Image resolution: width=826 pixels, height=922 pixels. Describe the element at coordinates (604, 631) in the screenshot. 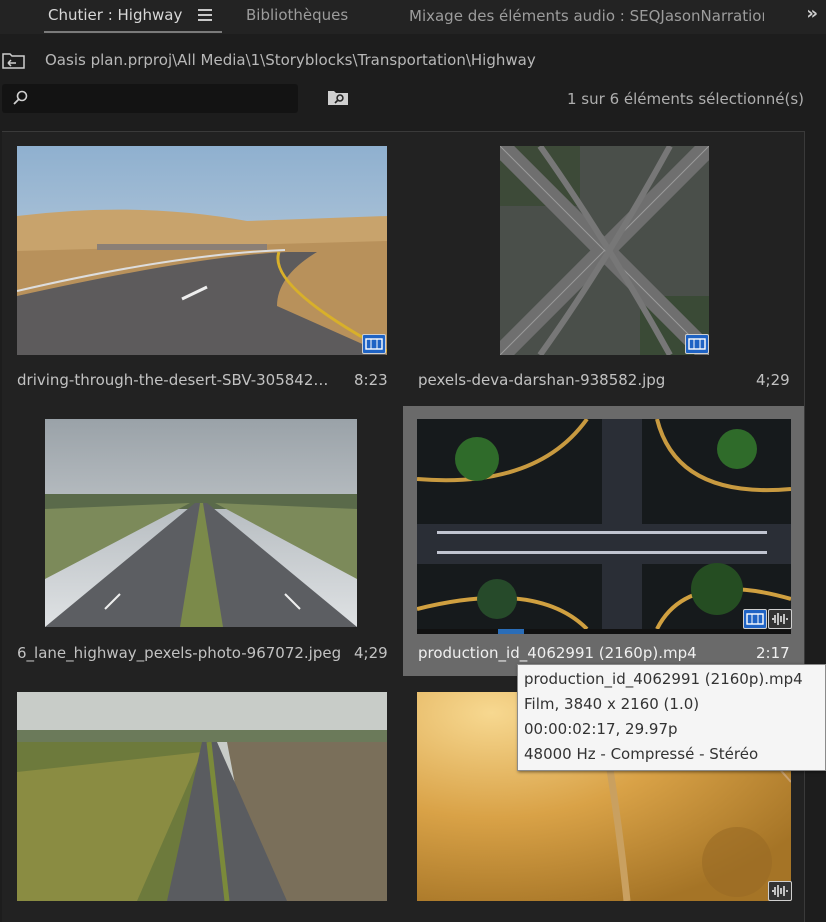

I see `hover-scrub-bar` at that location.